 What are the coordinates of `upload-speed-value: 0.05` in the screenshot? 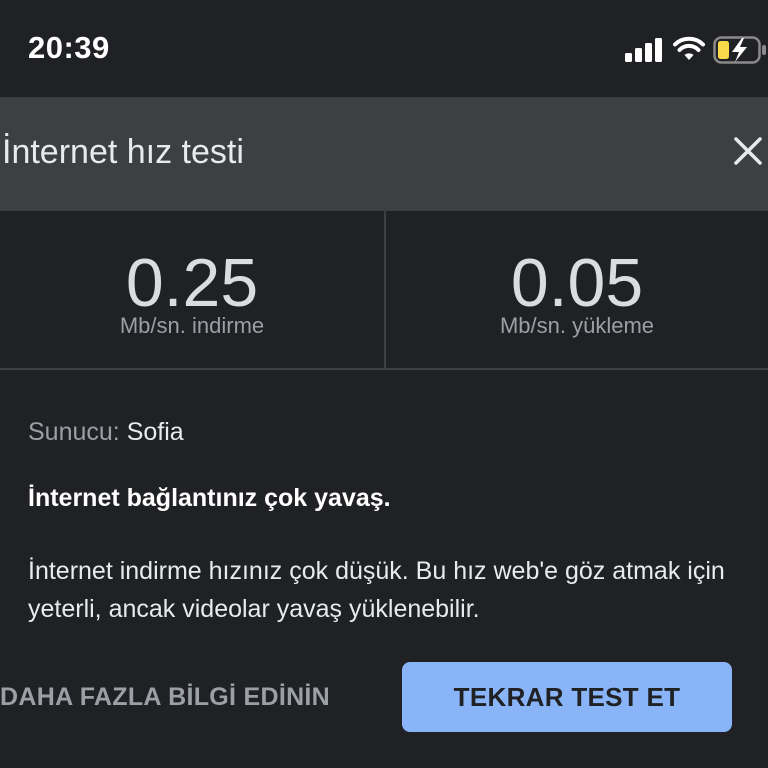 It's located at (577, 283).